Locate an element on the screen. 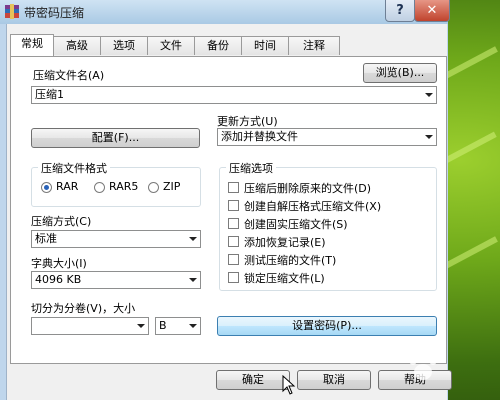  split-size-input is located at coordinates (90, 326).